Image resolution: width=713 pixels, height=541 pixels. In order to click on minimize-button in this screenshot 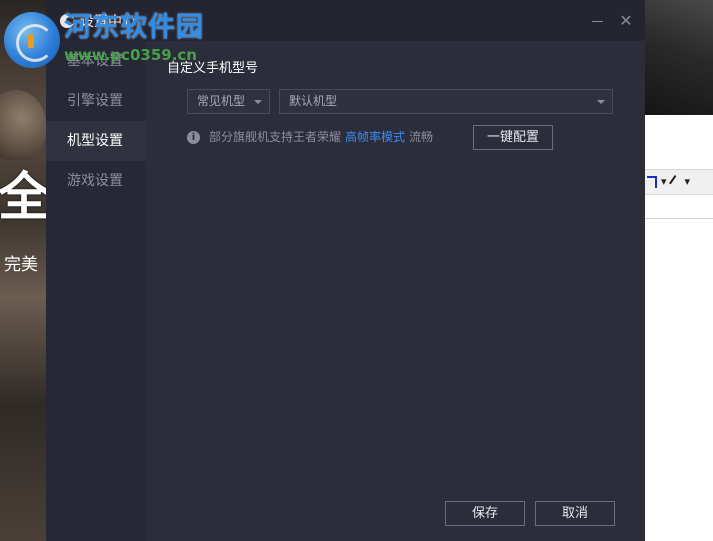, I will do `click(597, 21)`.